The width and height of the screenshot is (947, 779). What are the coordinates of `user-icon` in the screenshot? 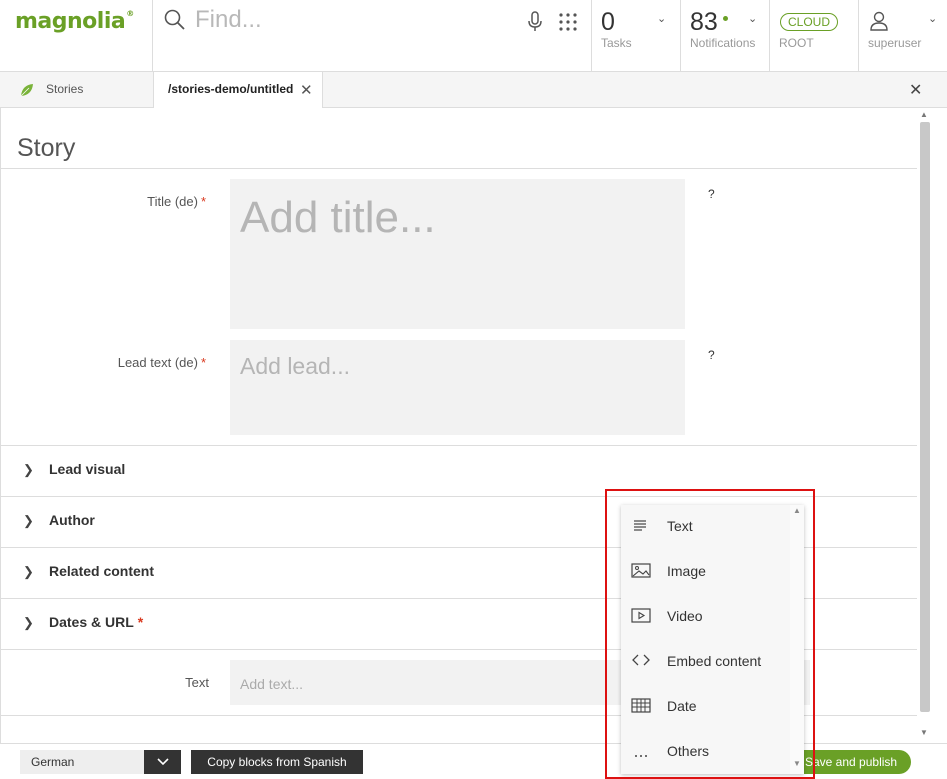 It's located at (879, 21).